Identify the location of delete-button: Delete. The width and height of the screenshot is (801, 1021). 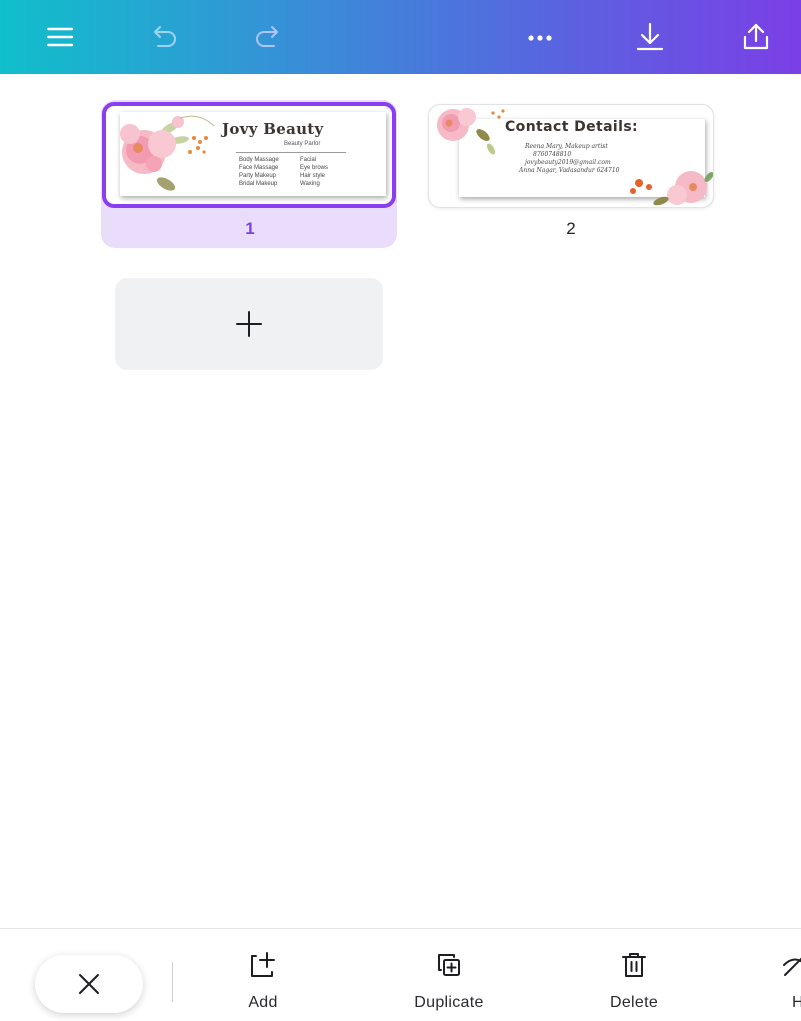
(634, 981).